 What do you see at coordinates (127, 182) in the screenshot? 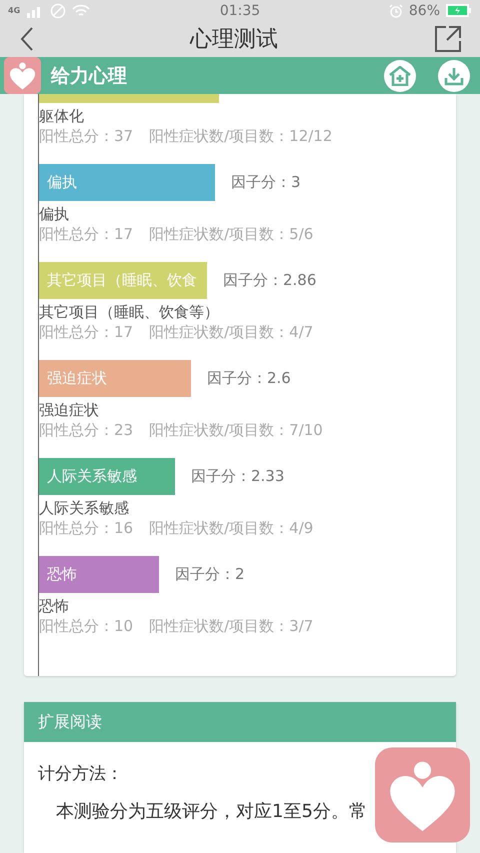
I see `score-bar: 偏执` at bounding box center [127, 182].